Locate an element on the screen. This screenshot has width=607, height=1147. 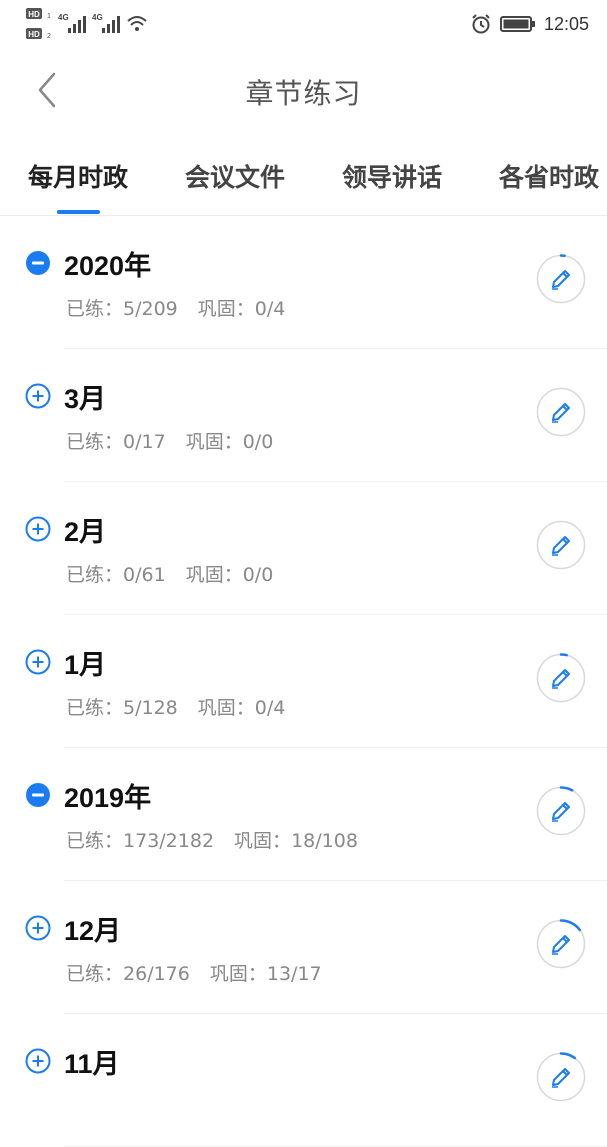
consolidated-value: 13/17 is located at coordinates (294, 974).